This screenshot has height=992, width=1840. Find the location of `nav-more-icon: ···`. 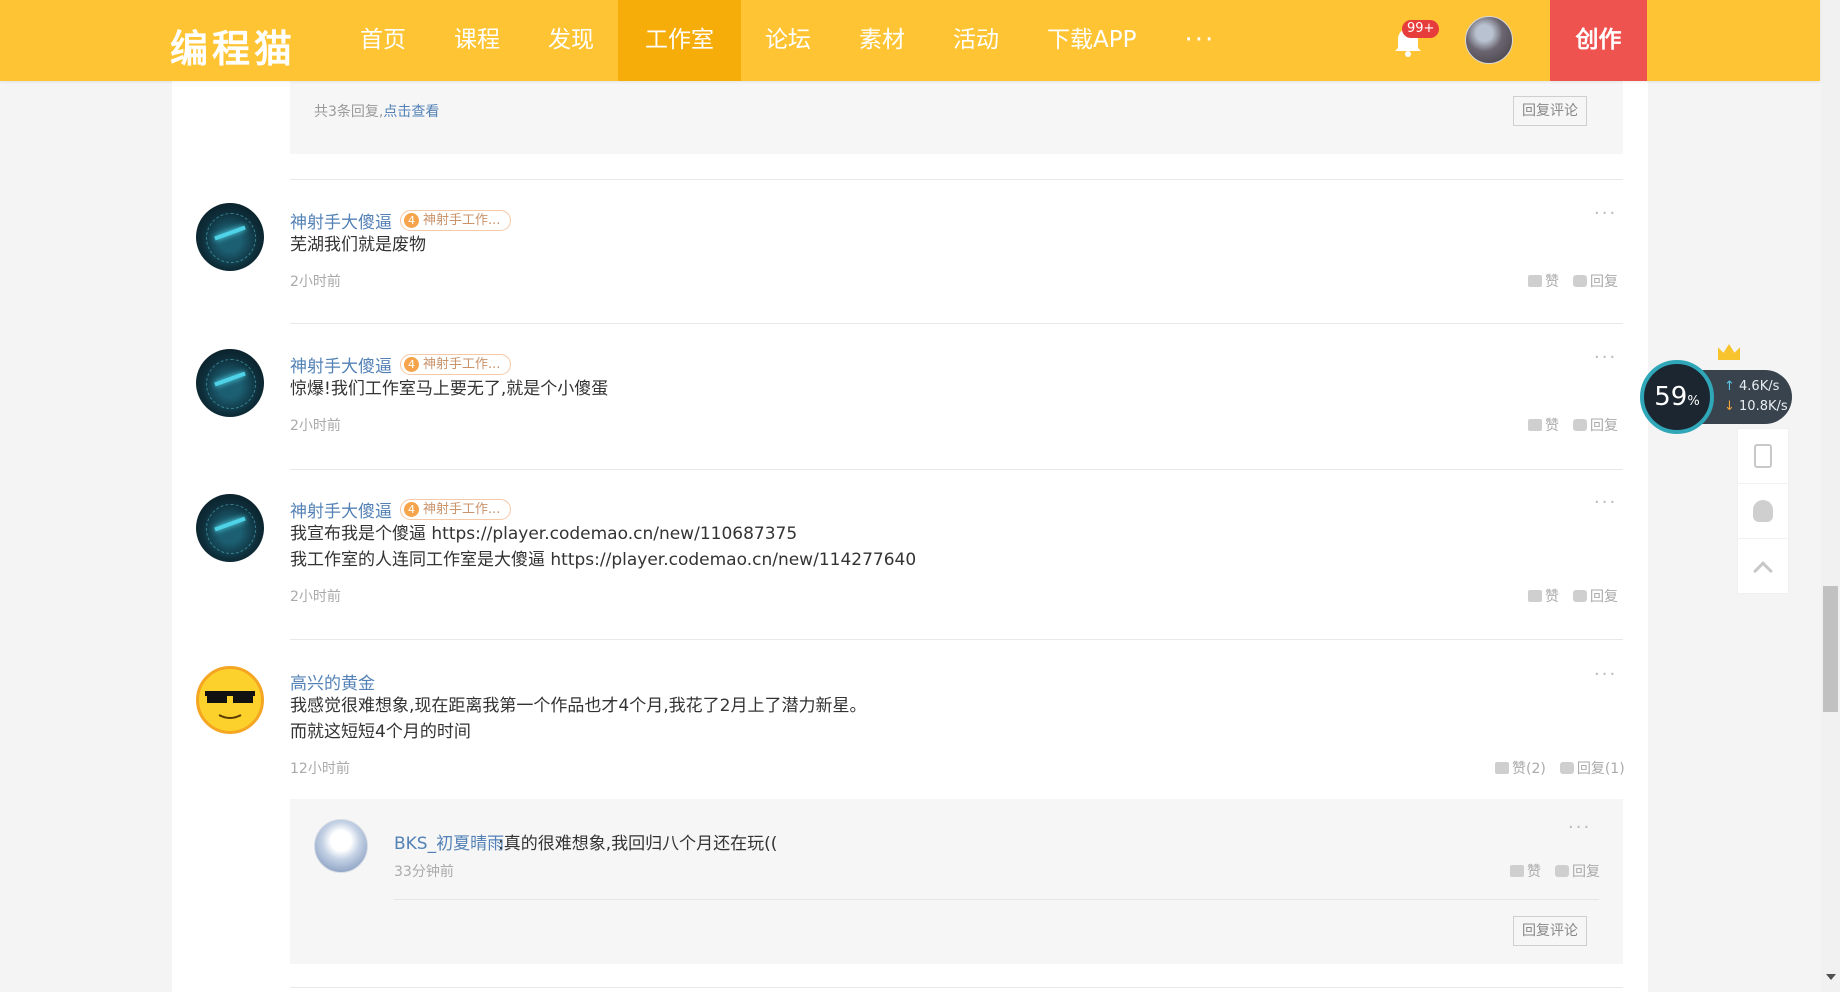

nav-more-icon: ··· is located at coordinates (1199, 40).